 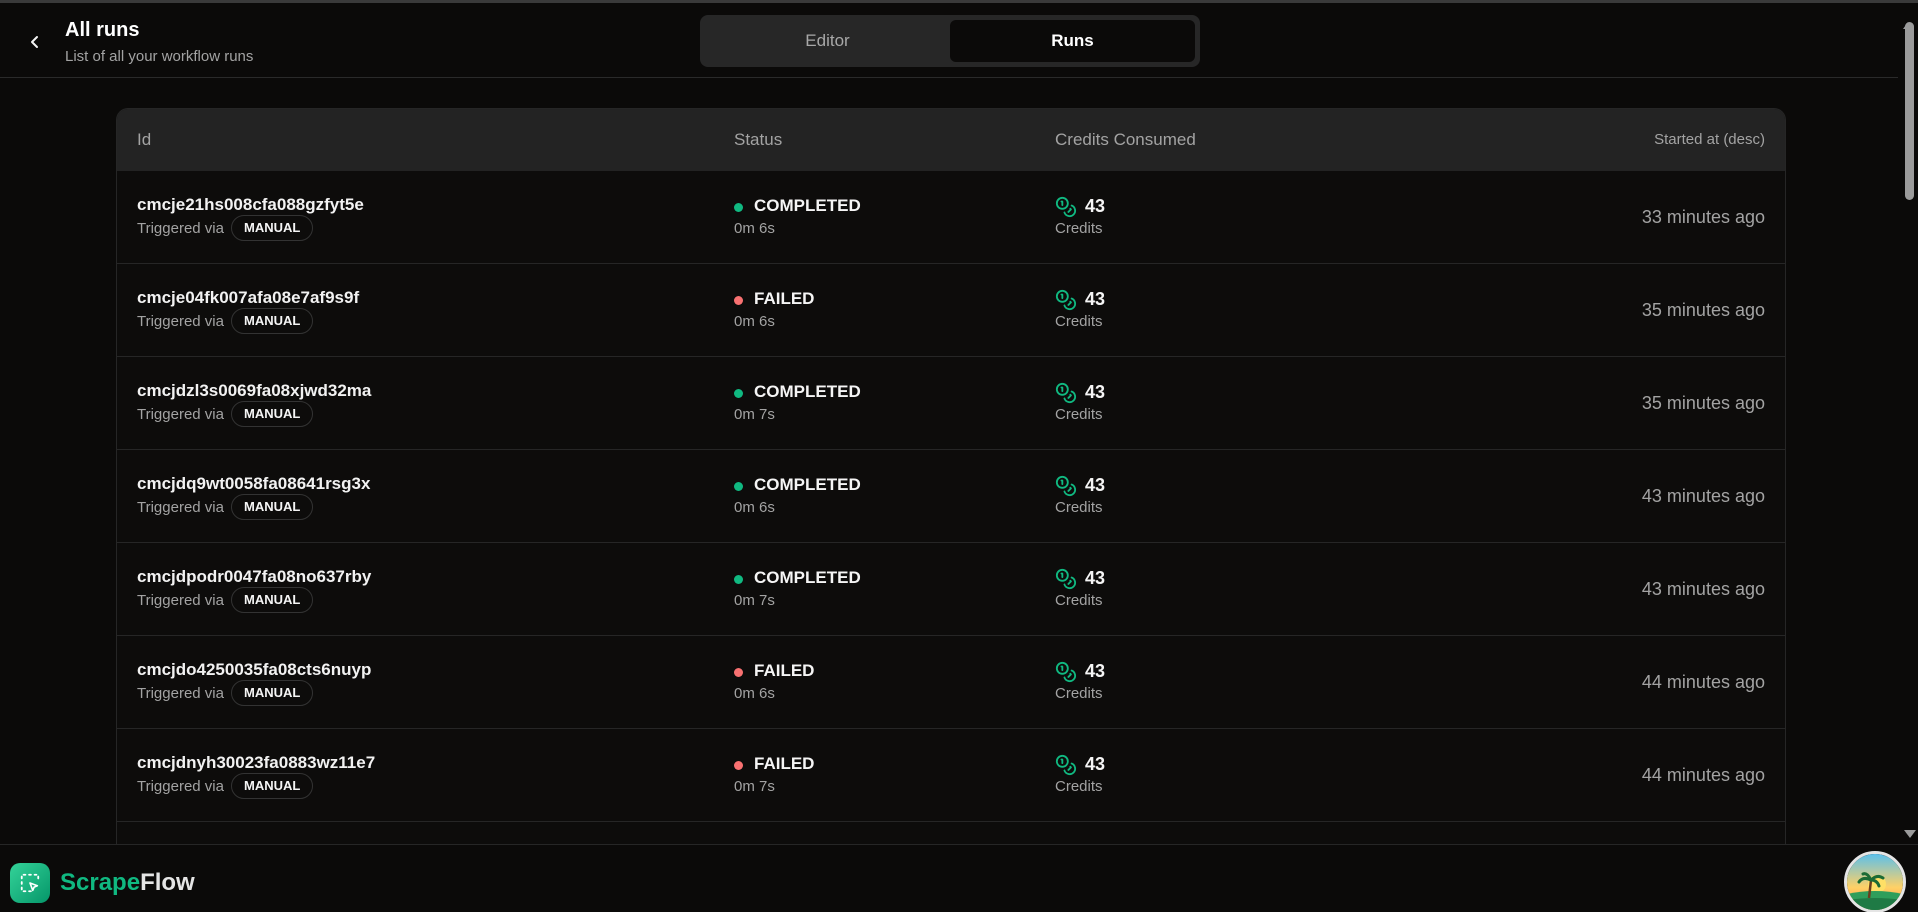 I want to click on run-id: cmcjdnyh30023fa0883wz11e7, so click(x=256, y=763).